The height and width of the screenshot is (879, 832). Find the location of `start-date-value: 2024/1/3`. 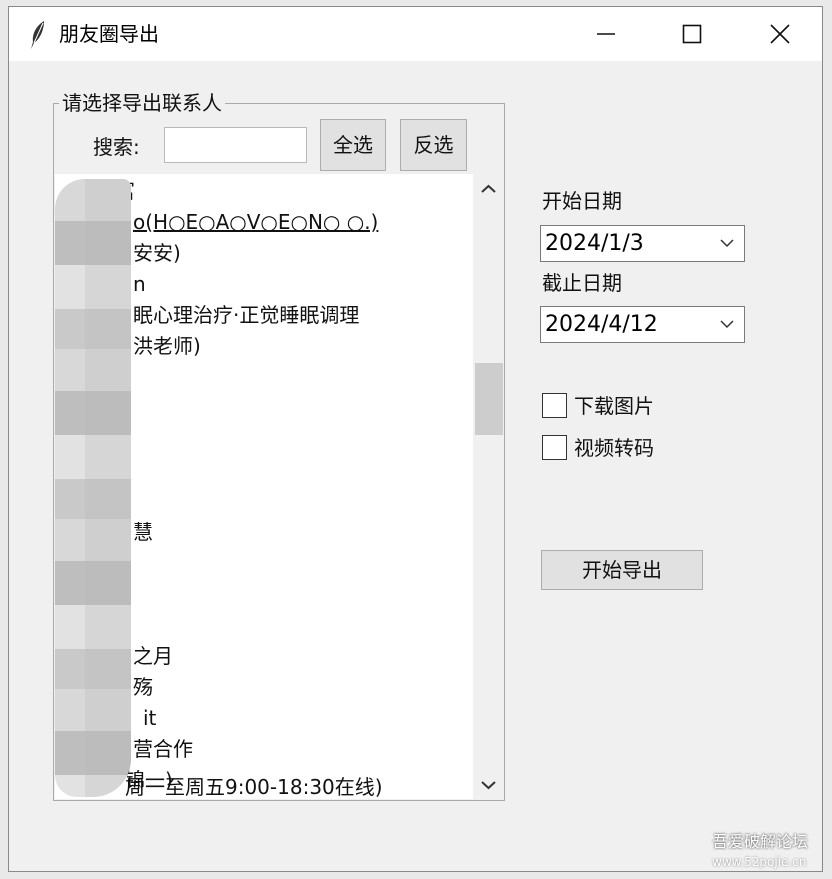

start-date-value: 2024/1/3 is located at coordinates (594, 243).